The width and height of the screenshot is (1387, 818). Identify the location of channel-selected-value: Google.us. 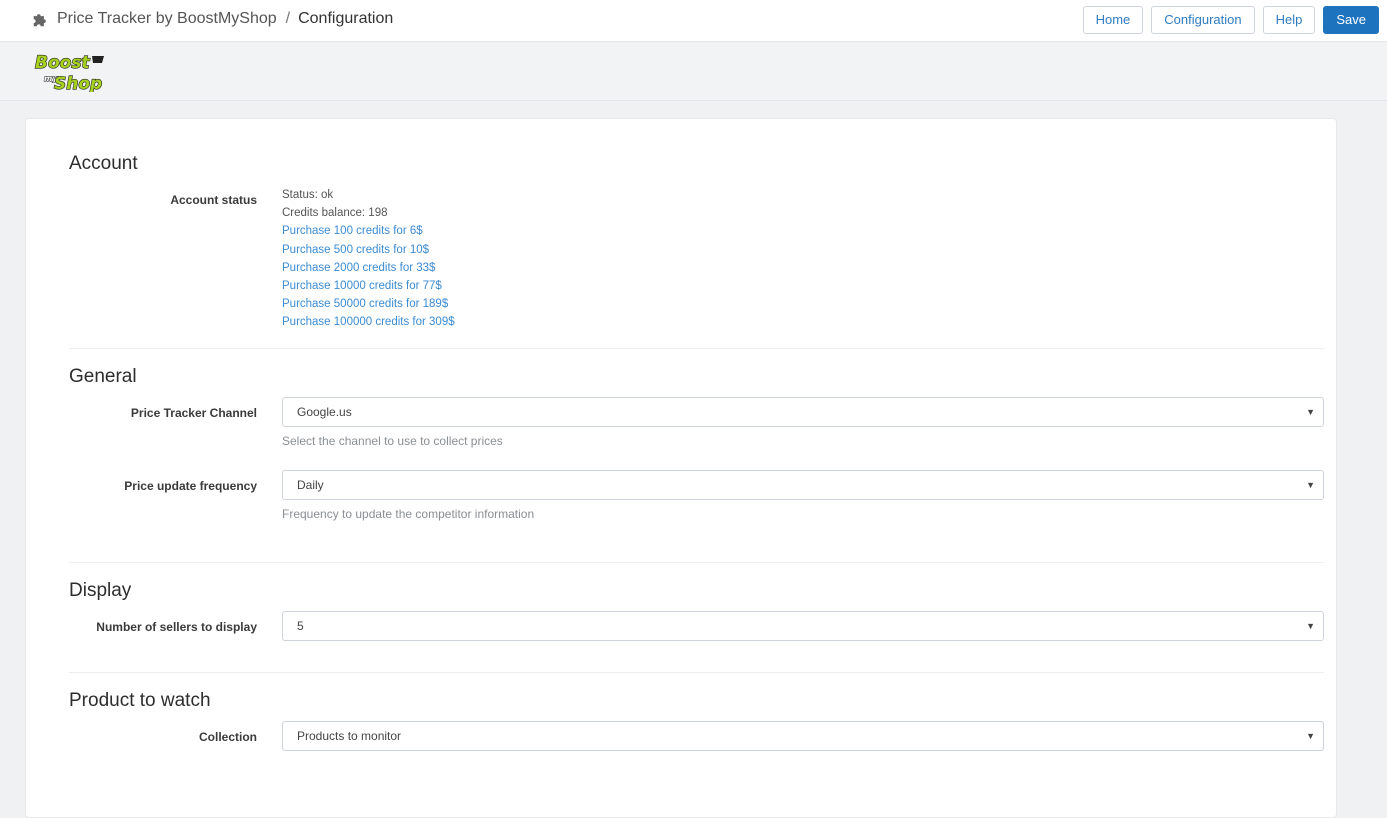
(324, 412).